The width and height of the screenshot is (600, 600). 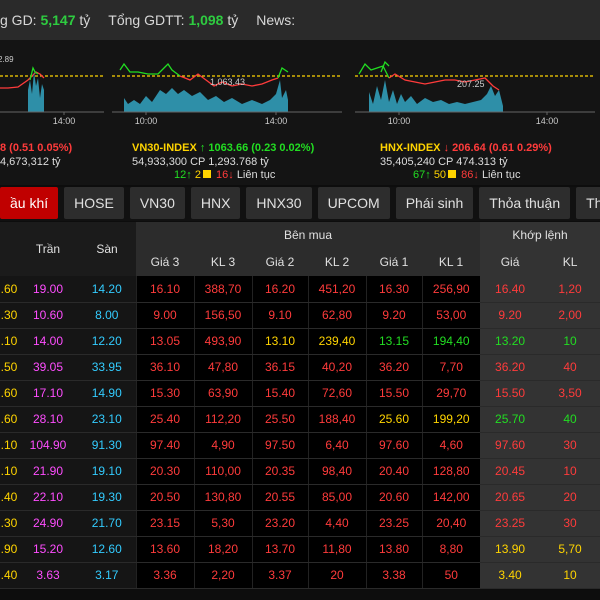 I want to click on tab-statistics: Thống kê, so click(x=588, y=203).